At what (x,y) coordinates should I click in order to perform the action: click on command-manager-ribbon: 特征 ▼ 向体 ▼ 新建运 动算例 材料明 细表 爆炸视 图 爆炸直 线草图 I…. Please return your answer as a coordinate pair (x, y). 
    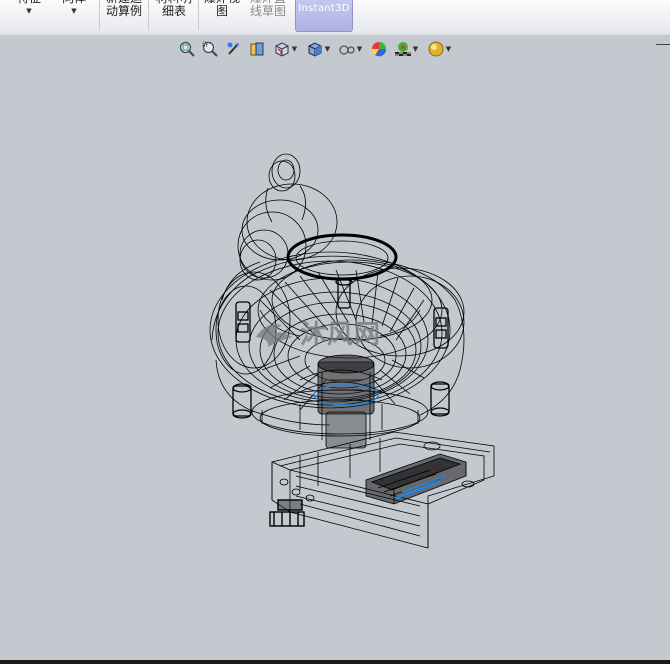
    Looking at the image, I should click on (335, 17).